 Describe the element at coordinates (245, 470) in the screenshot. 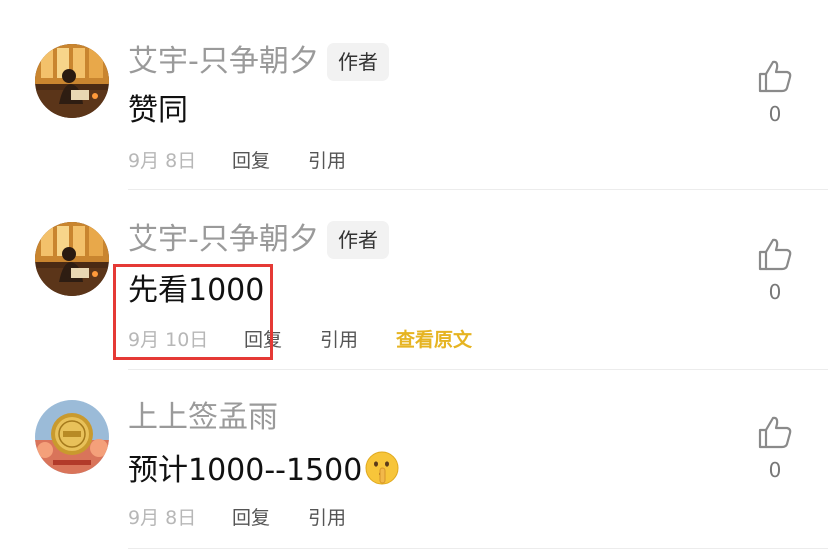

I see `comment-text: 预计1000--1500` at that location.